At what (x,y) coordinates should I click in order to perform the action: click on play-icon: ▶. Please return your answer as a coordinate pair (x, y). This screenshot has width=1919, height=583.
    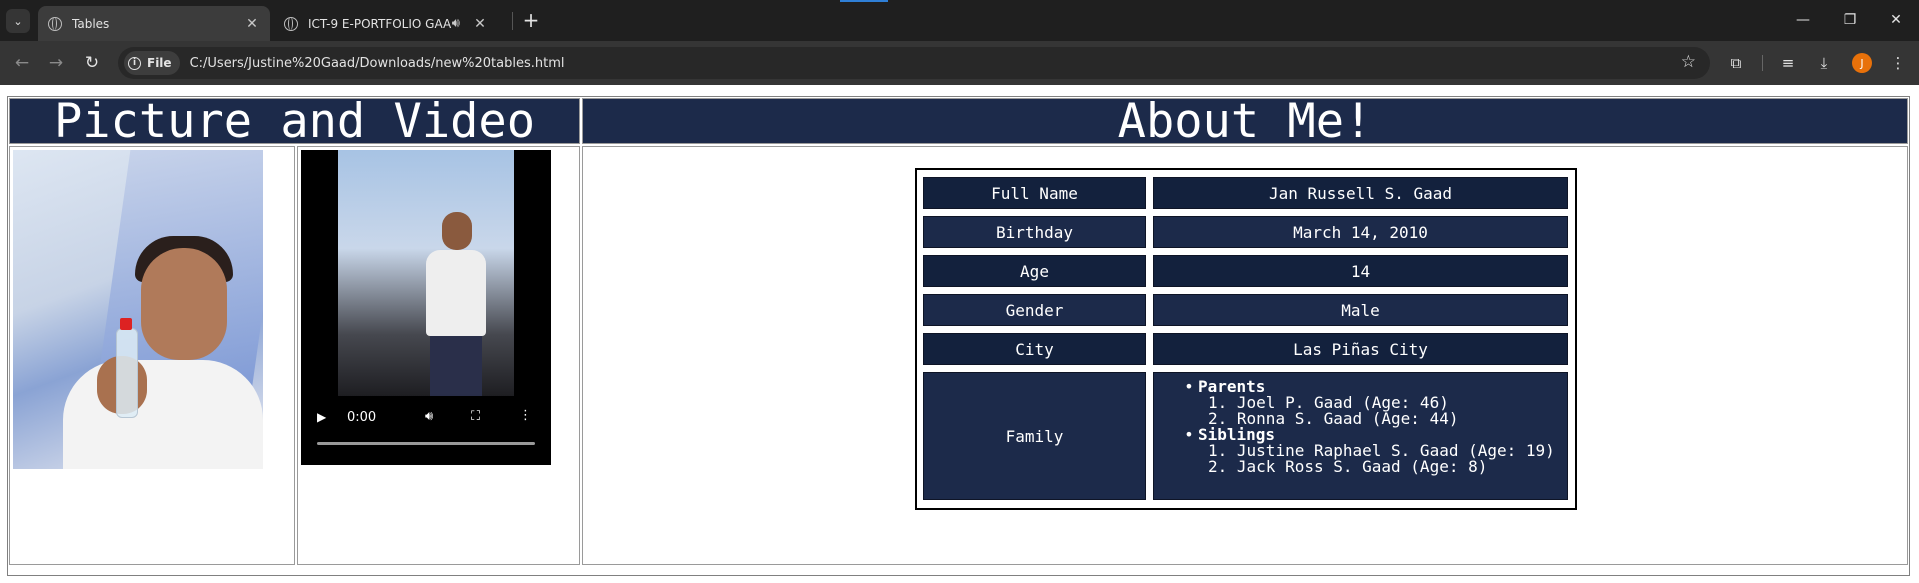
    Looking at the image, I should click on (321, 417).